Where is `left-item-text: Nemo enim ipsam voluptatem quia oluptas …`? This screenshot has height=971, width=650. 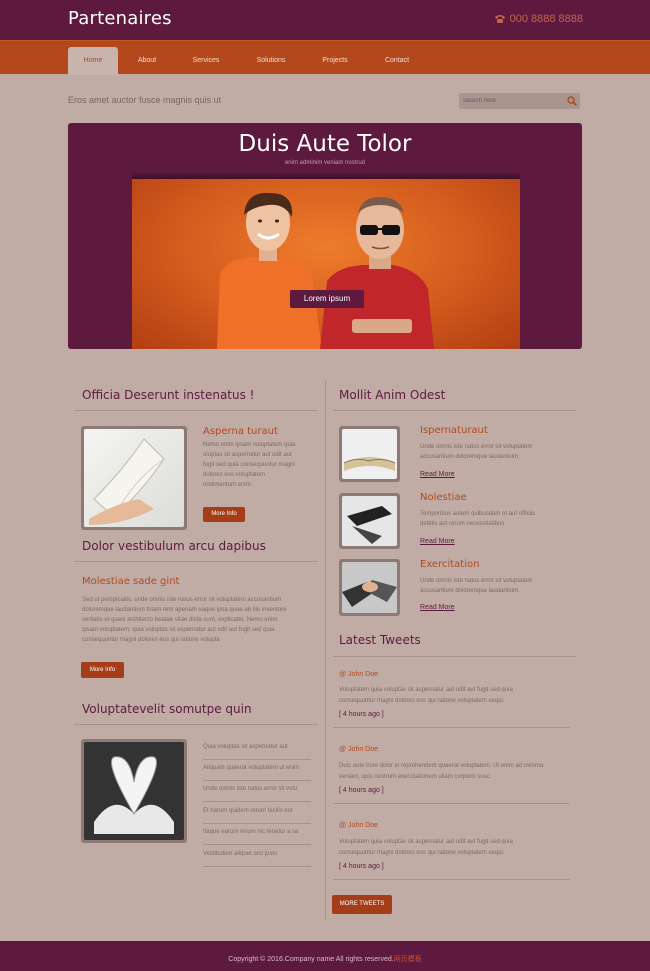 left-item-text: Nemo enim ipsam voluptatem quia oluptas … is located at coordinates (249, 465).